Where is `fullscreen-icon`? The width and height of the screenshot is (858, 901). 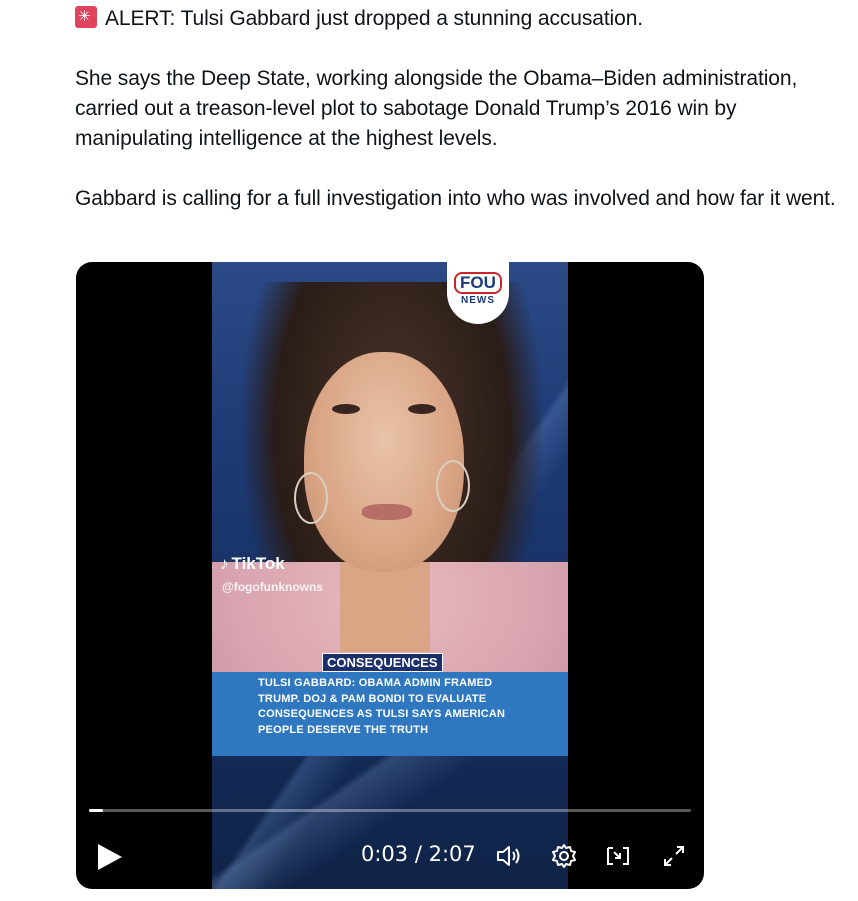 fullscreen-icon is located at coordinates (674, 856).